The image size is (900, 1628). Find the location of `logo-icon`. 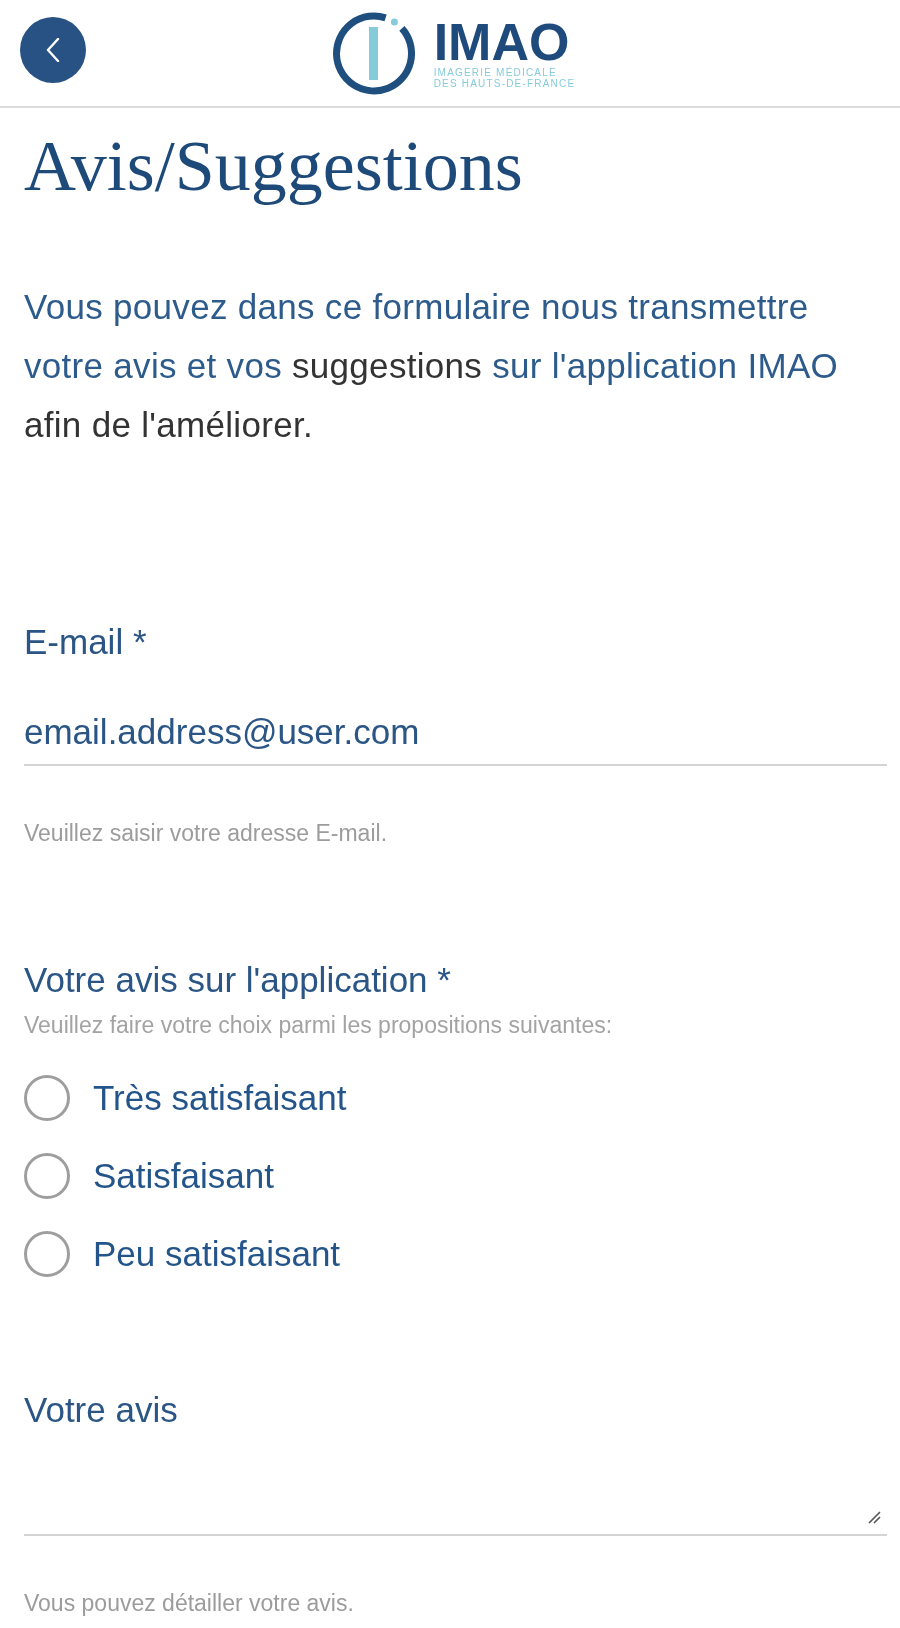

logo-icon is located at coordinates (373, 53).